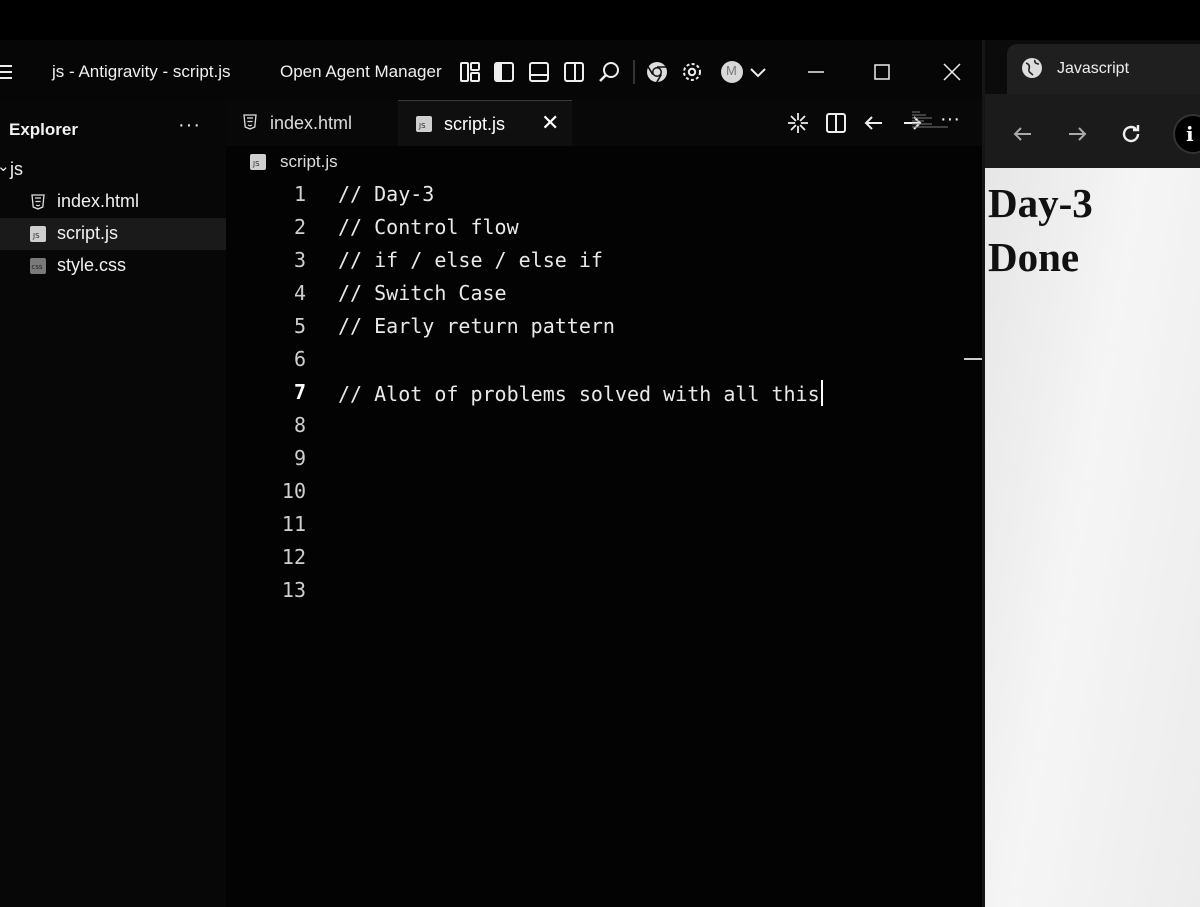 The image size is (1200, 907). I want to click on maximize-icon, so click(882, 72).